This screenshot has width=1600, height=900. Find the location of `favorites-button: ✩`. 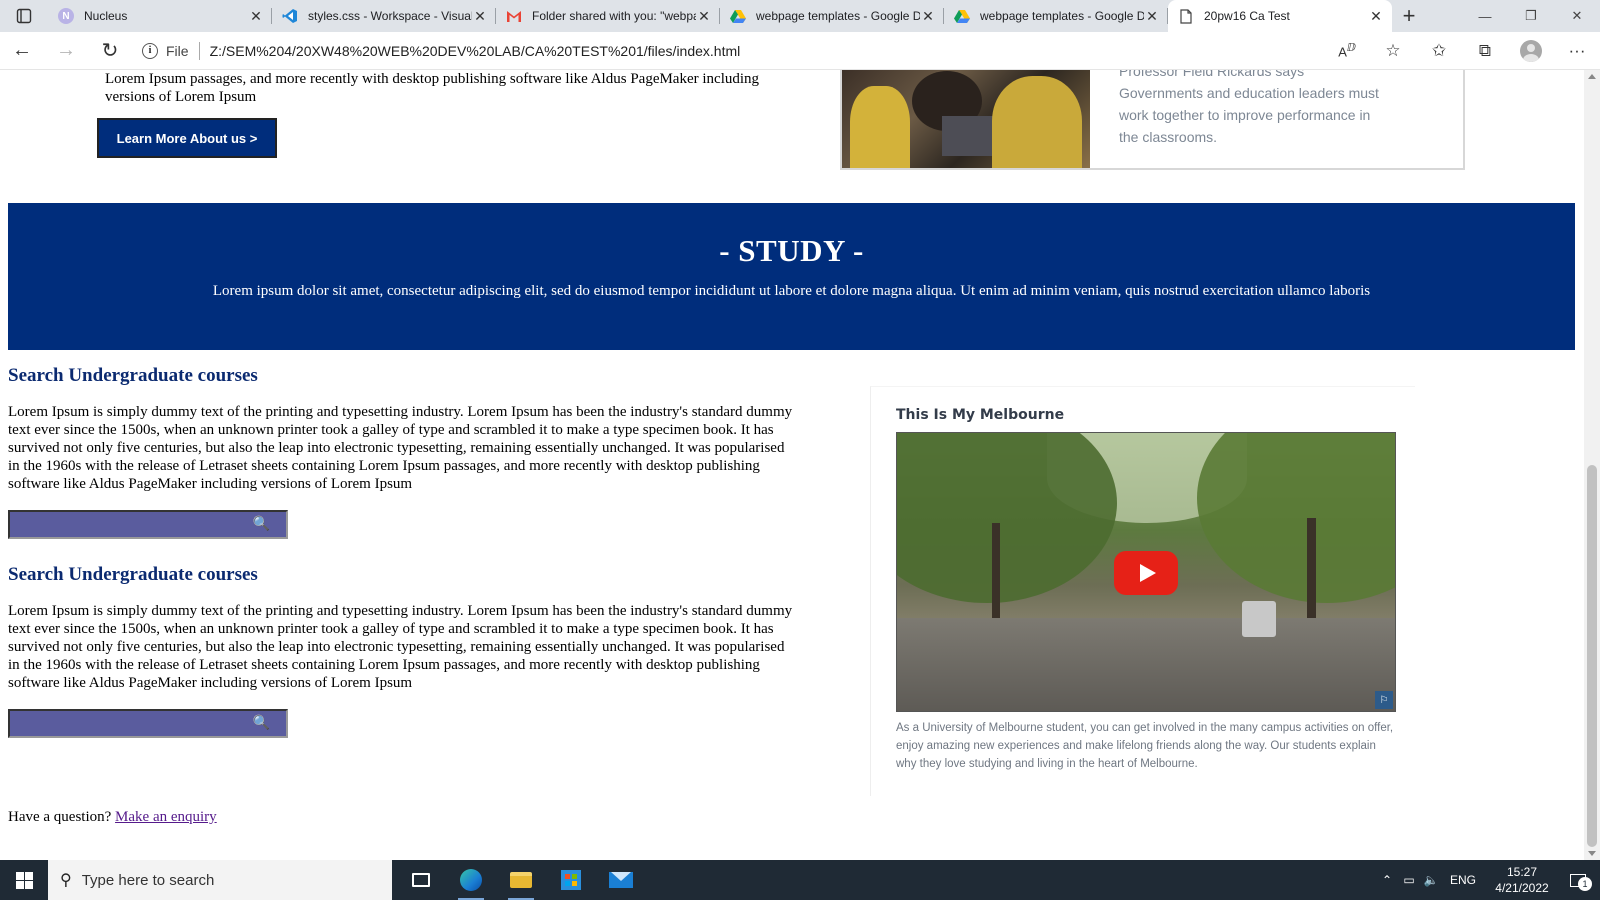

favorites-button: ✩ is located at coordinates (1439, 51).